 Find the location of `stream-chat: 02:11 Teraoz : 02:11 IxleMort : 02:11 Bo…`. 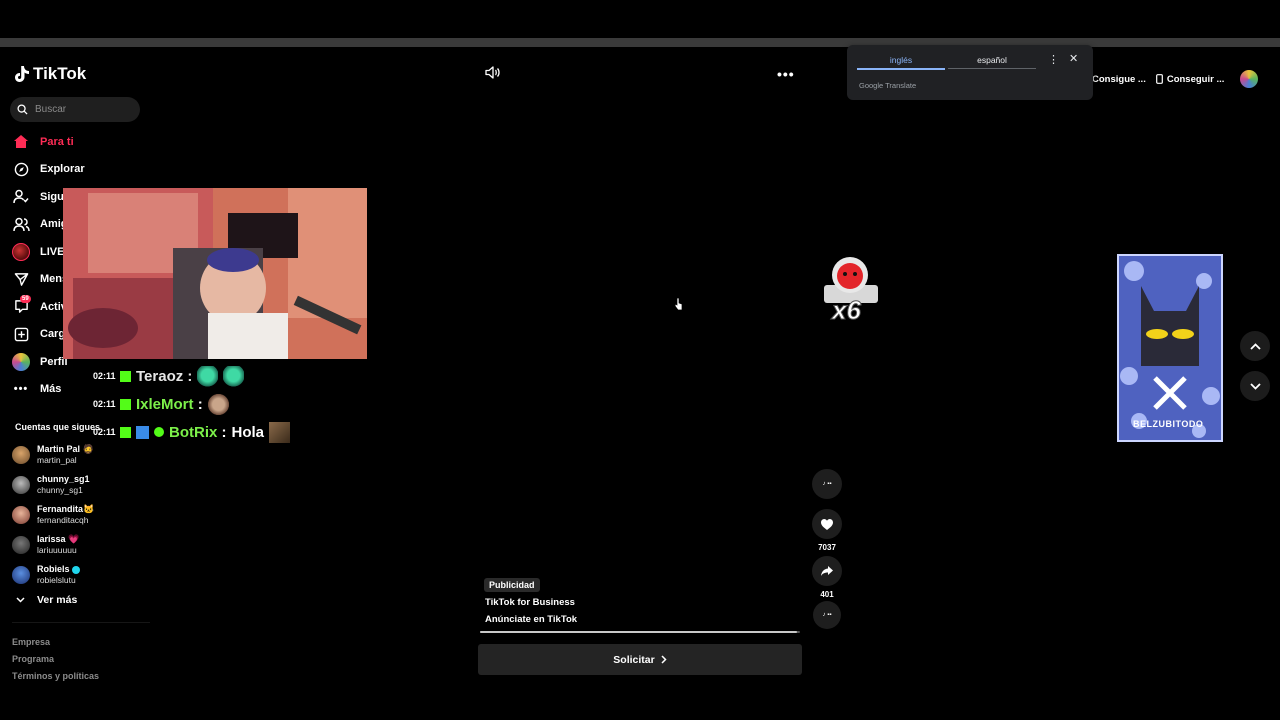

stream-chat: 02:11 Teraoz : 02:11 IxleMort : 02:11 Bo… is located at coordinates (192, 404).